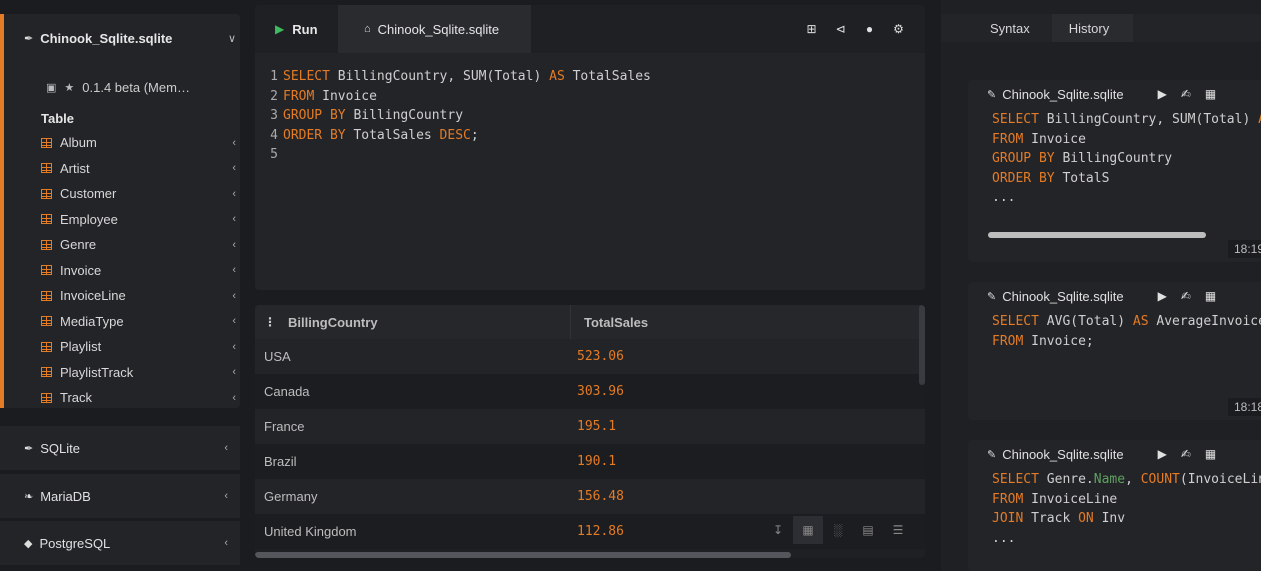 This screenshot has width=1261, height=571. What do you see at coordinates (138, 194) in the screenshot?
I see `sidebar-table-customer: Customer ‹` at bounding box center [138, 194].